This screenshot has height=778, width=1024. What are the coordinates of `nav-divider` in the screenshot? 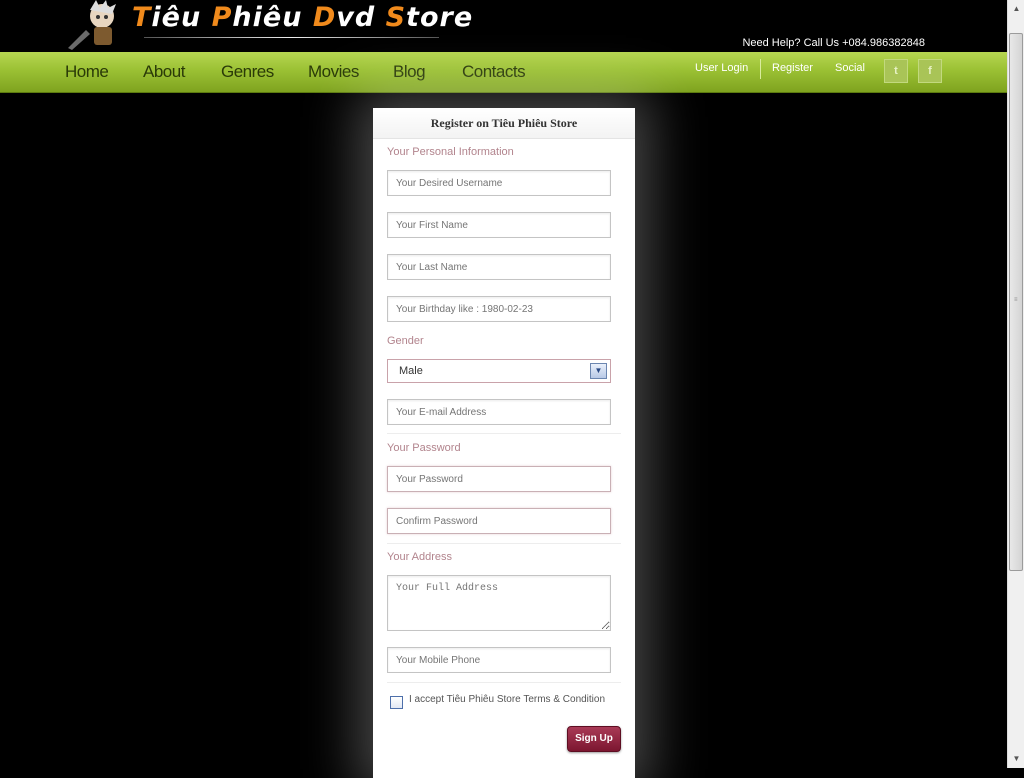 It's located at (760, 69).